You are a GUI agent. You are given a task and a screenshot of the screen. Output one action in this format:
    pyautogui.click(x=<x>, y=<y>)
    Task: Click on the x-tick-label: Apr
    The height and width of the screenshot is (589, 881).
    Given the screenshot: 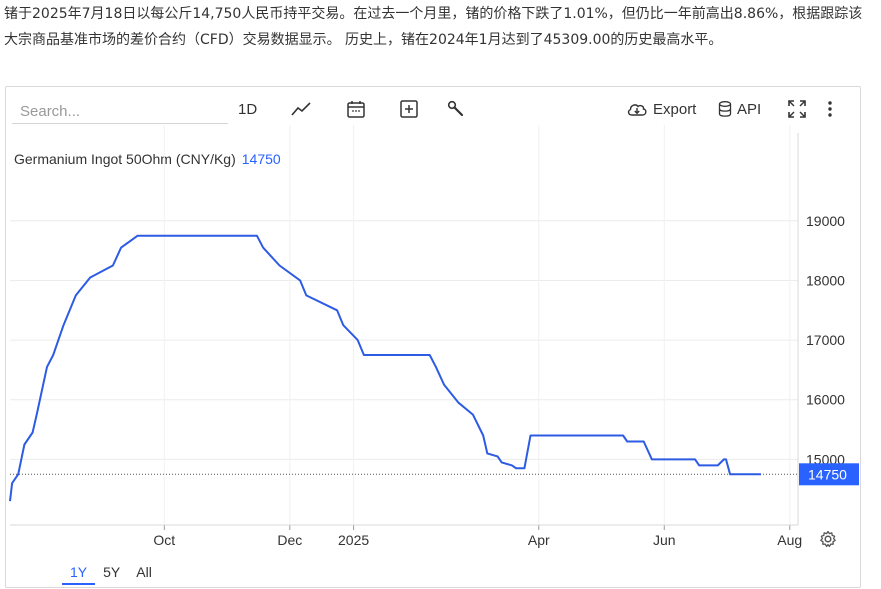 What is the action you would take?
    pyautogui.click(x=539, y=540)
    